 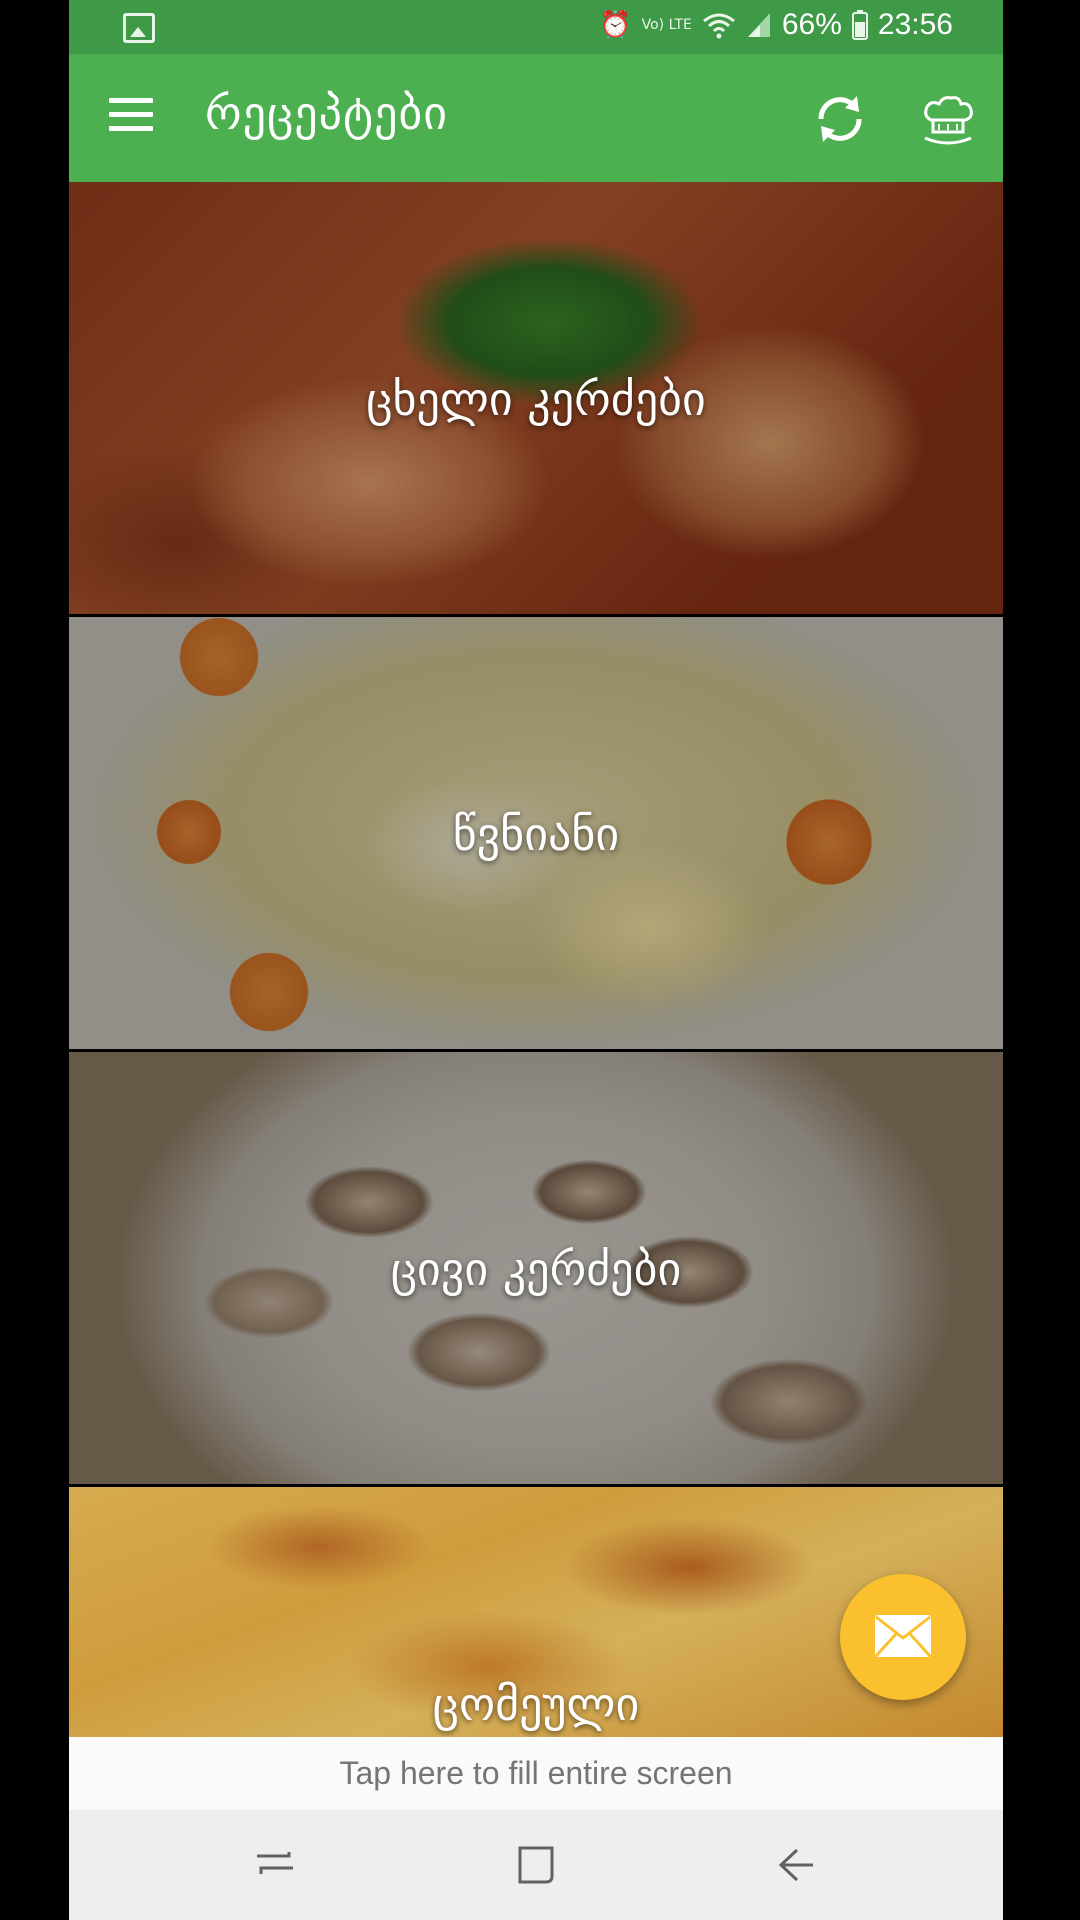 I want to click on network-label: Vo) LTE, so click(x=666, y=25).